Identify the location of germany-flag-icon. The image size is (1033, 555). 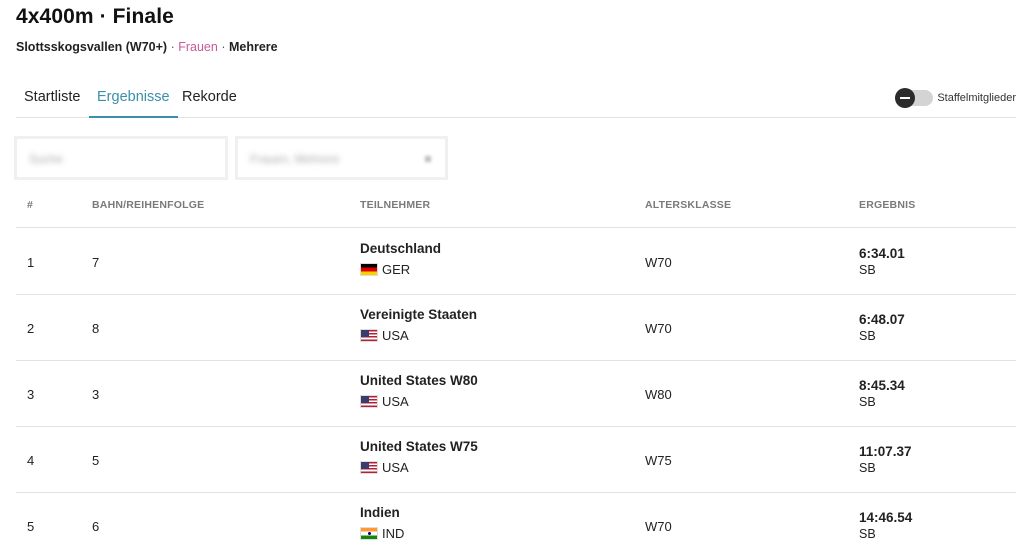
(369, 269).